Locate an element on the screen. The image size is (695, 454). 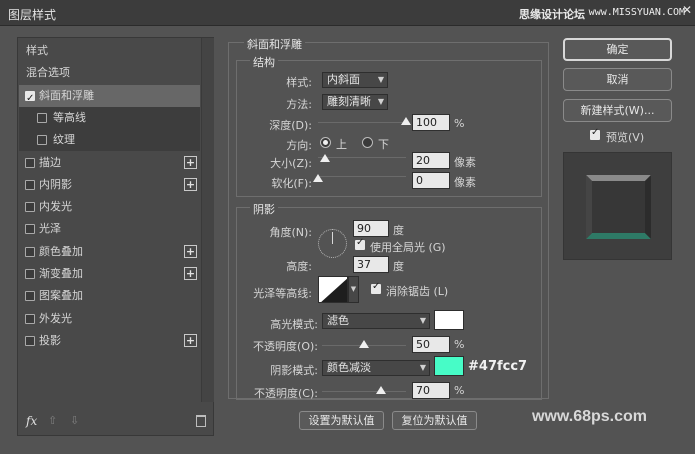
sidebar-item: 等高线 is located at coordinates (109, 117).